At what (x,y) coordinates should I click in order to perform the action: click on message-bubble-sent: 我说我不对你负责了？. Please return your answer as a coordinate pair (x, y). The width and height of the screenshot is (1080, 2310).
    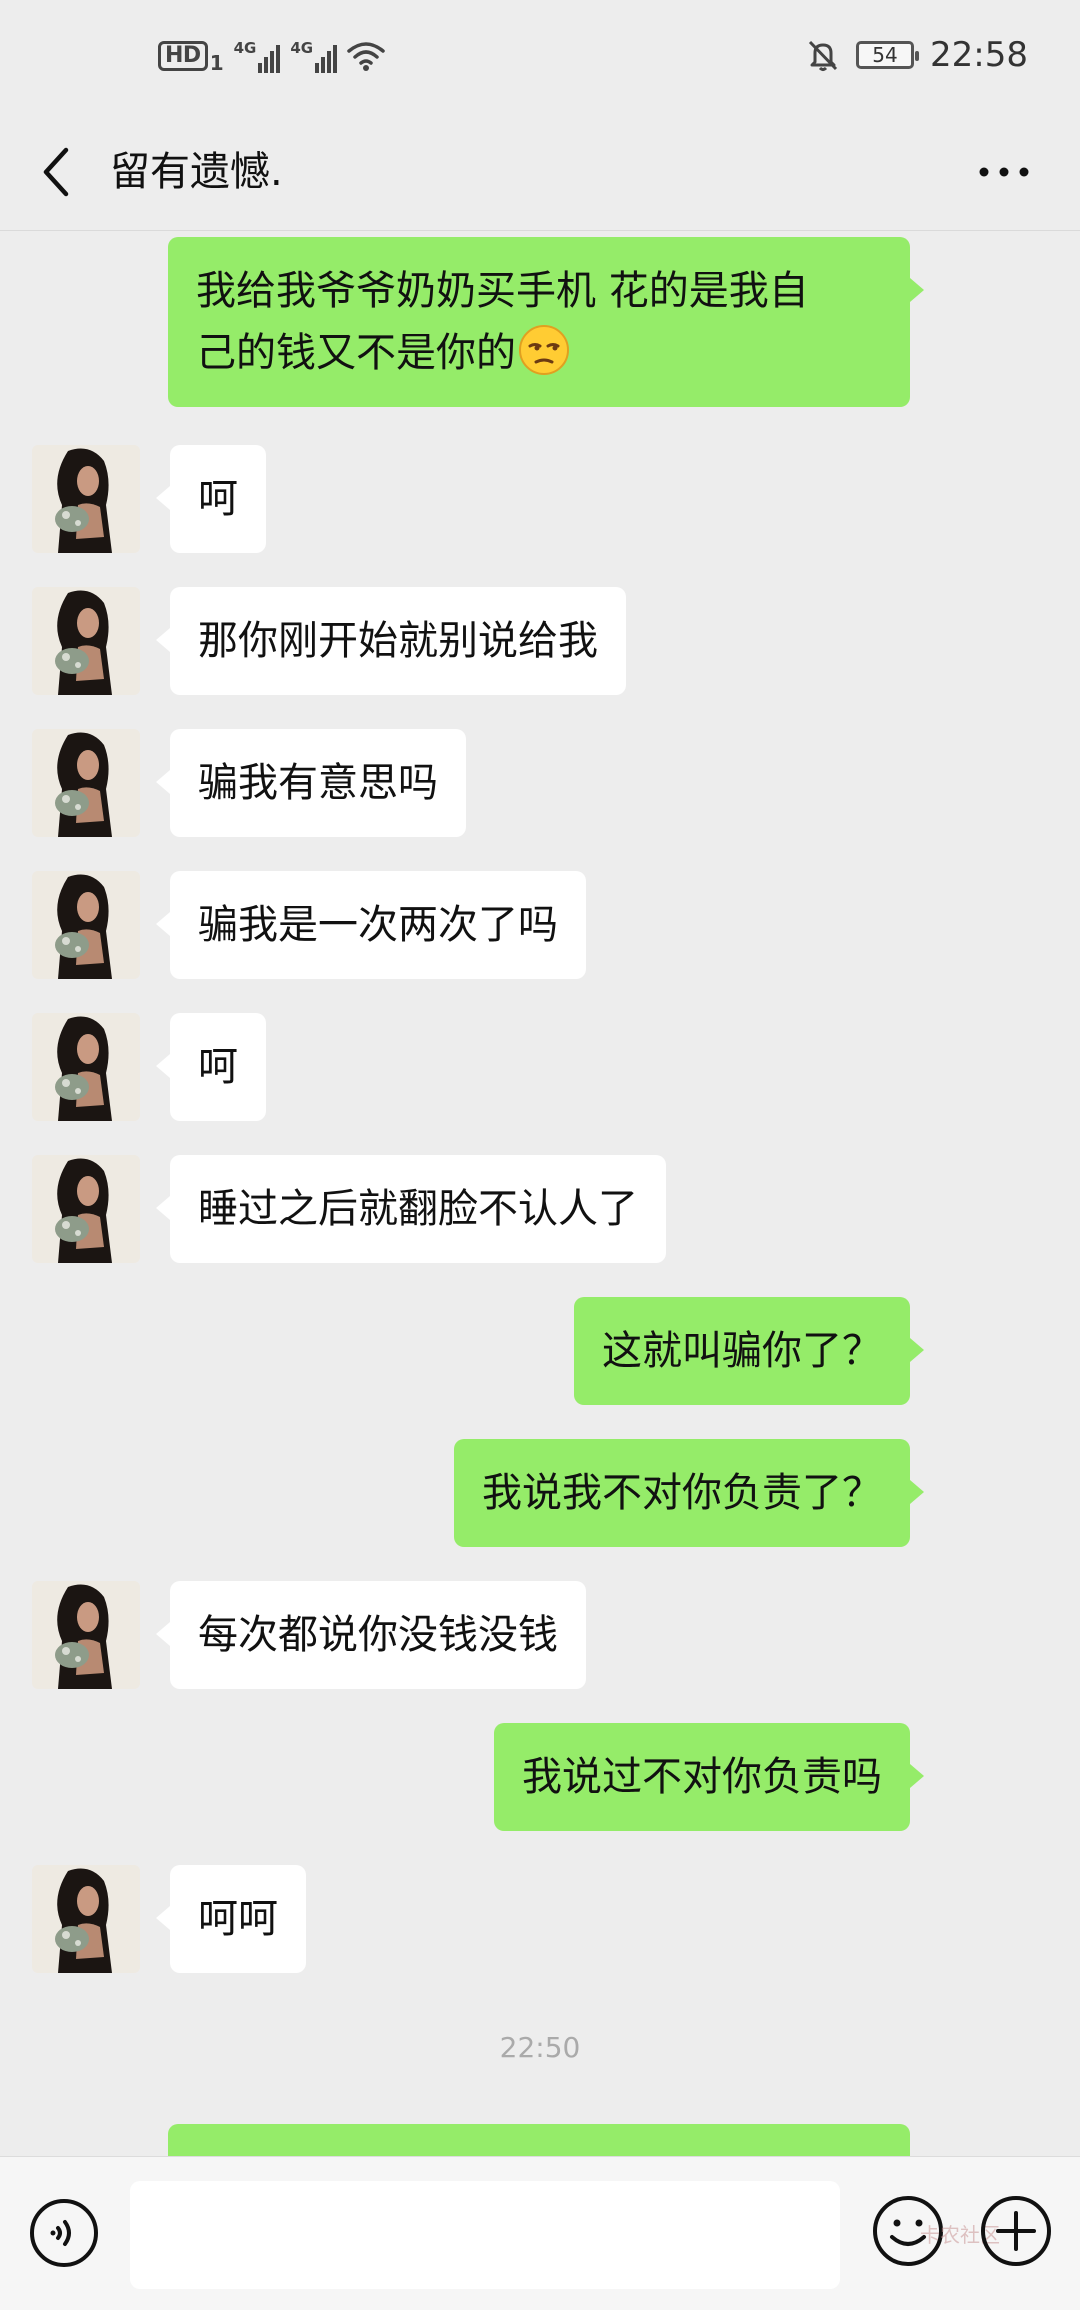
    Looking at the image, I should click on (689, 1493).